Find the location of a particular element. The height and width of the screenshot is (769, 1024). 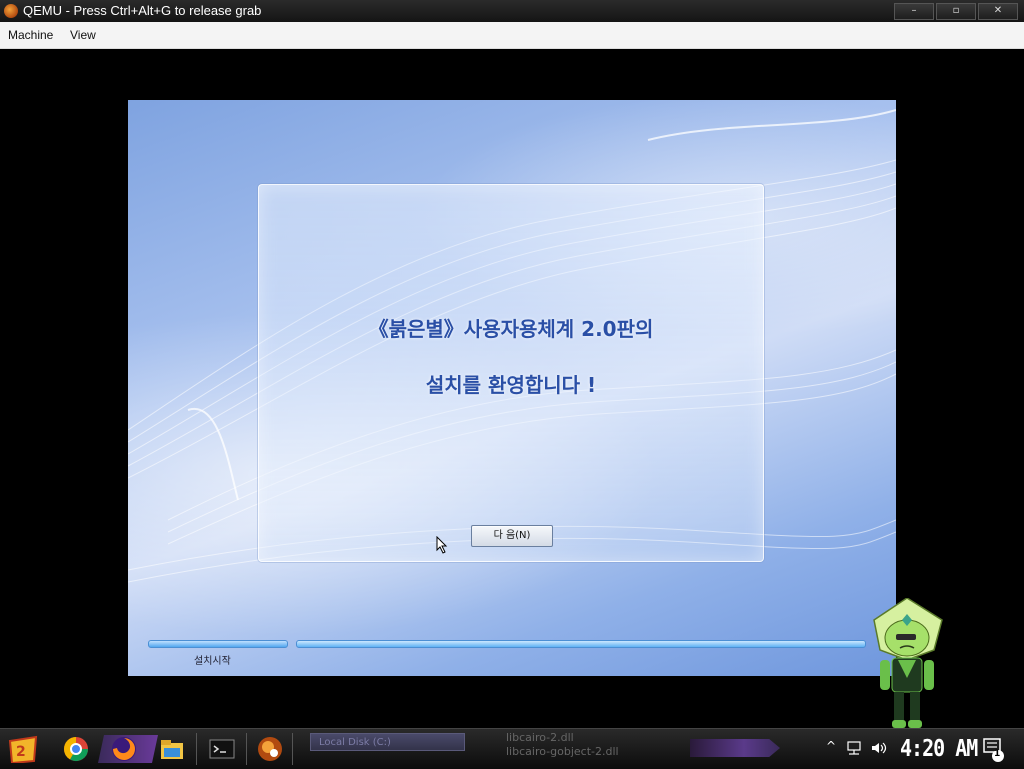

menu-bar: Machine View is located at coordinates (512, 35).